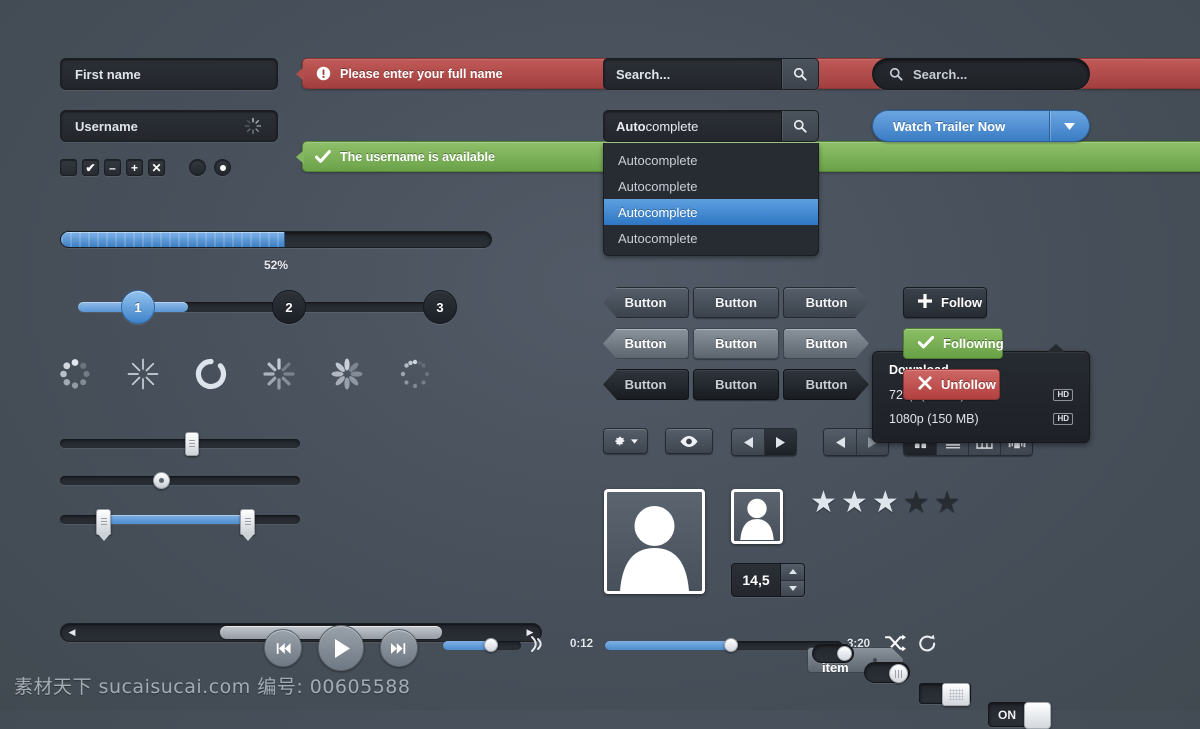 The width and height of the screenshot is (1200, 729). I want to click on button-black-notch: Button, so click(646, 384).